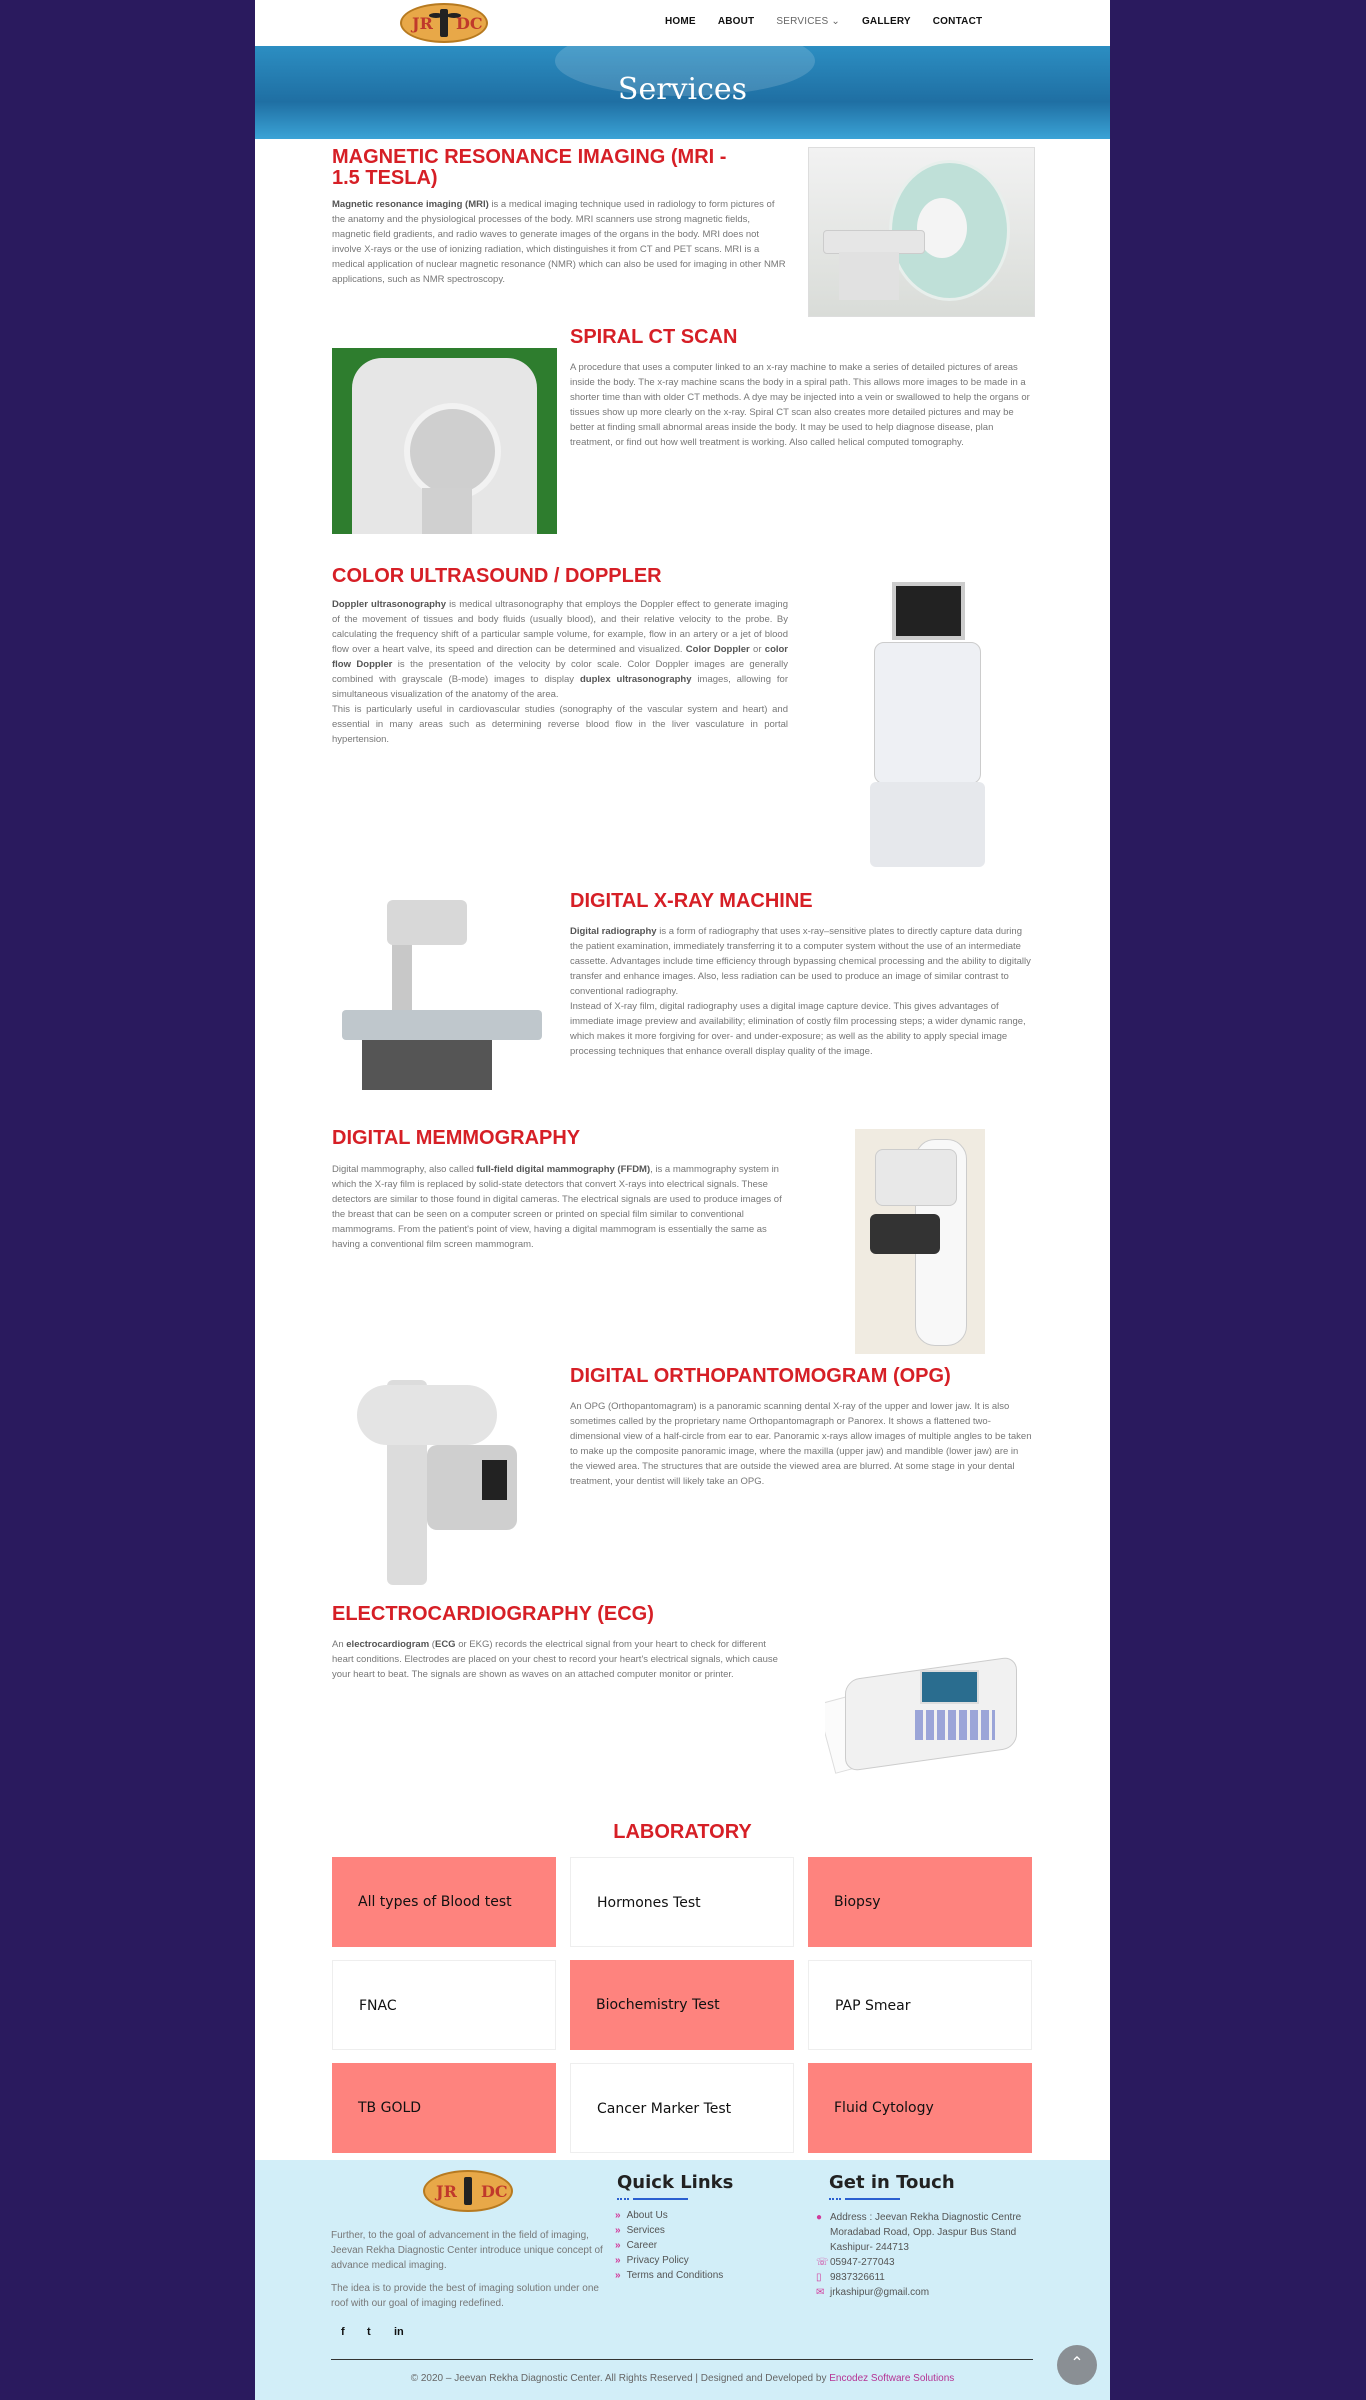  I want to click on doppler-text-3: or, so click(757, 649).